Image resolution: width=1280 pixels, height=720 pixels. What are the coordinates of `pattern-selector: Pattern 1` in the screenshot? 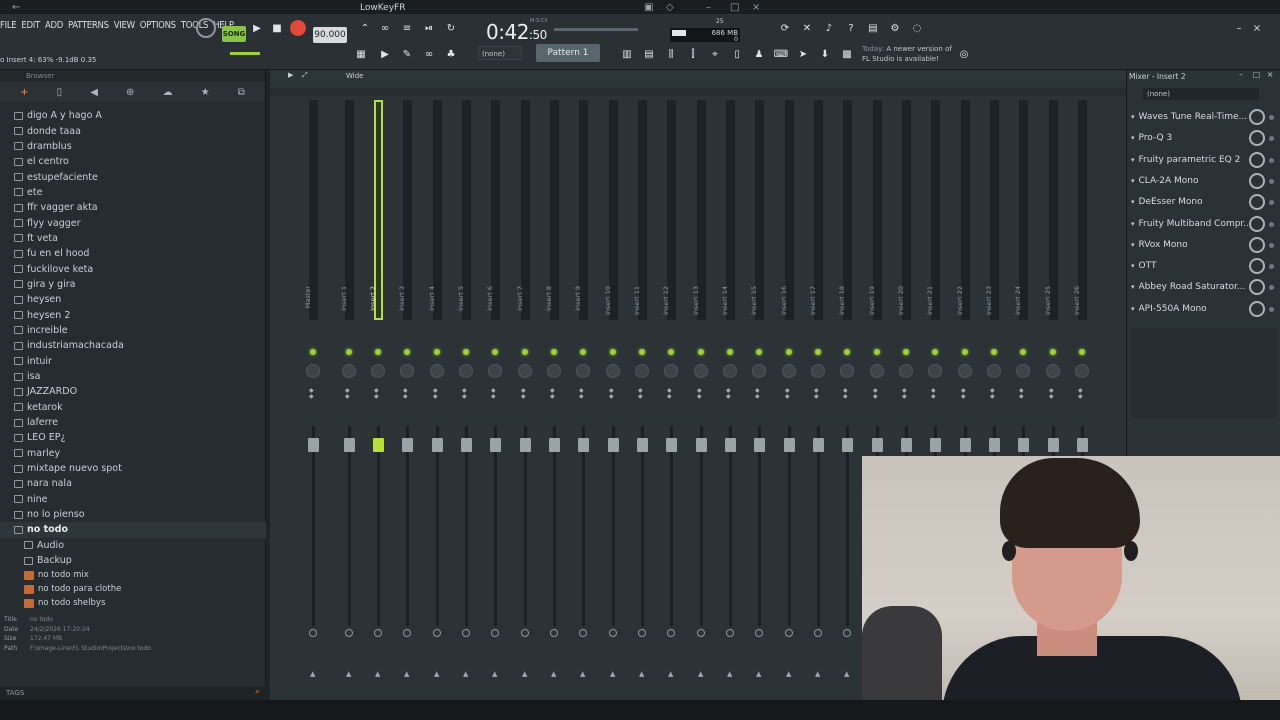 It's located at (568, 53).